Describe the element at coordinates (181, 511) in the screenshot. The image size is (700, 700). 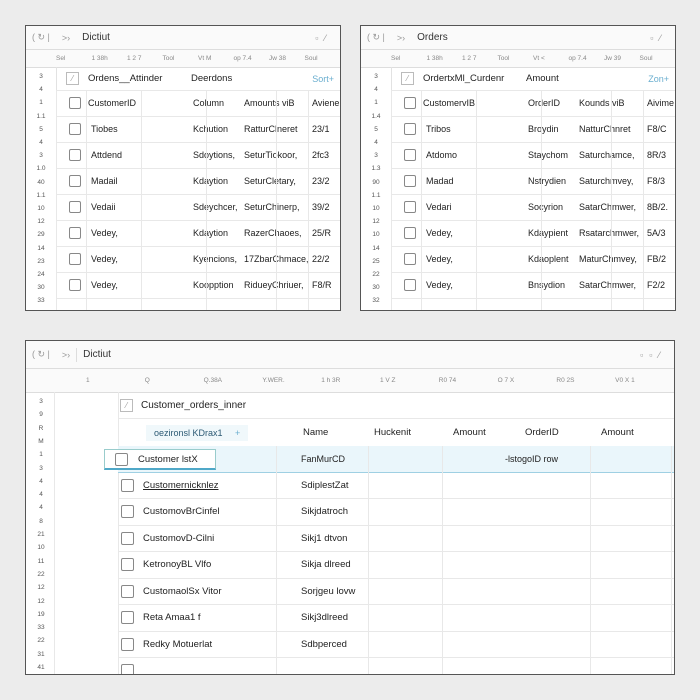
I see `row-name: CustomovBrCinfel` at that location.